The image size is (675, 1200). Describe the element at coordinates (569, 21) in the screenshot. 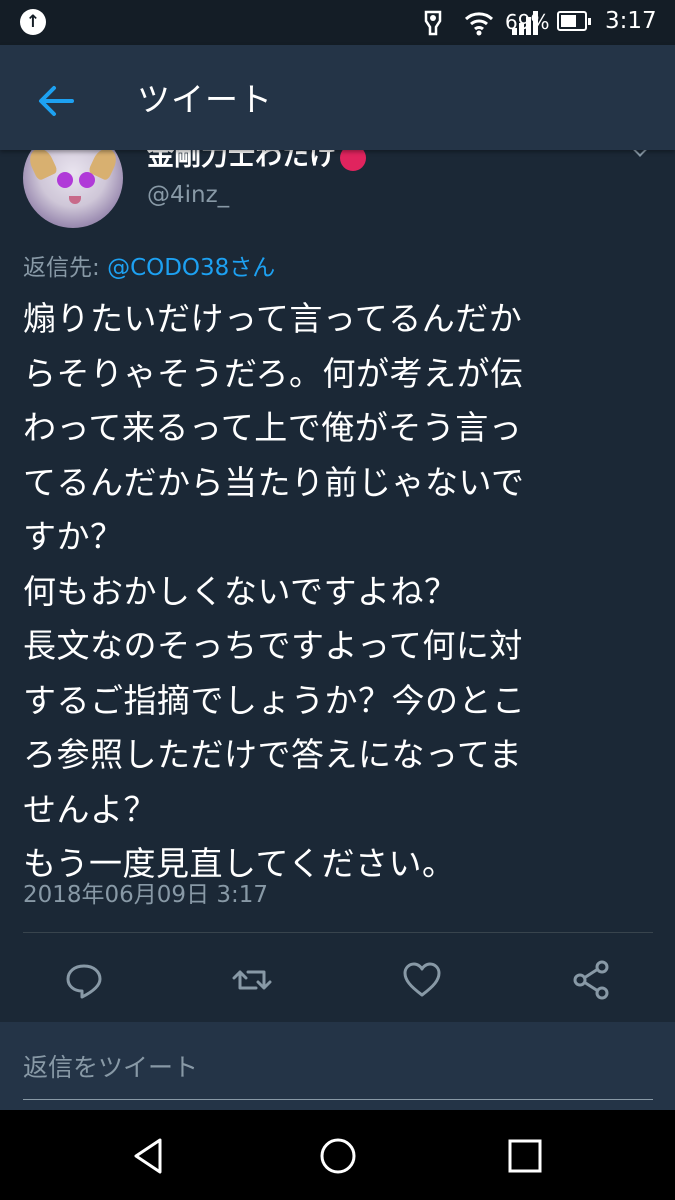

I see `battery-level` at that location.